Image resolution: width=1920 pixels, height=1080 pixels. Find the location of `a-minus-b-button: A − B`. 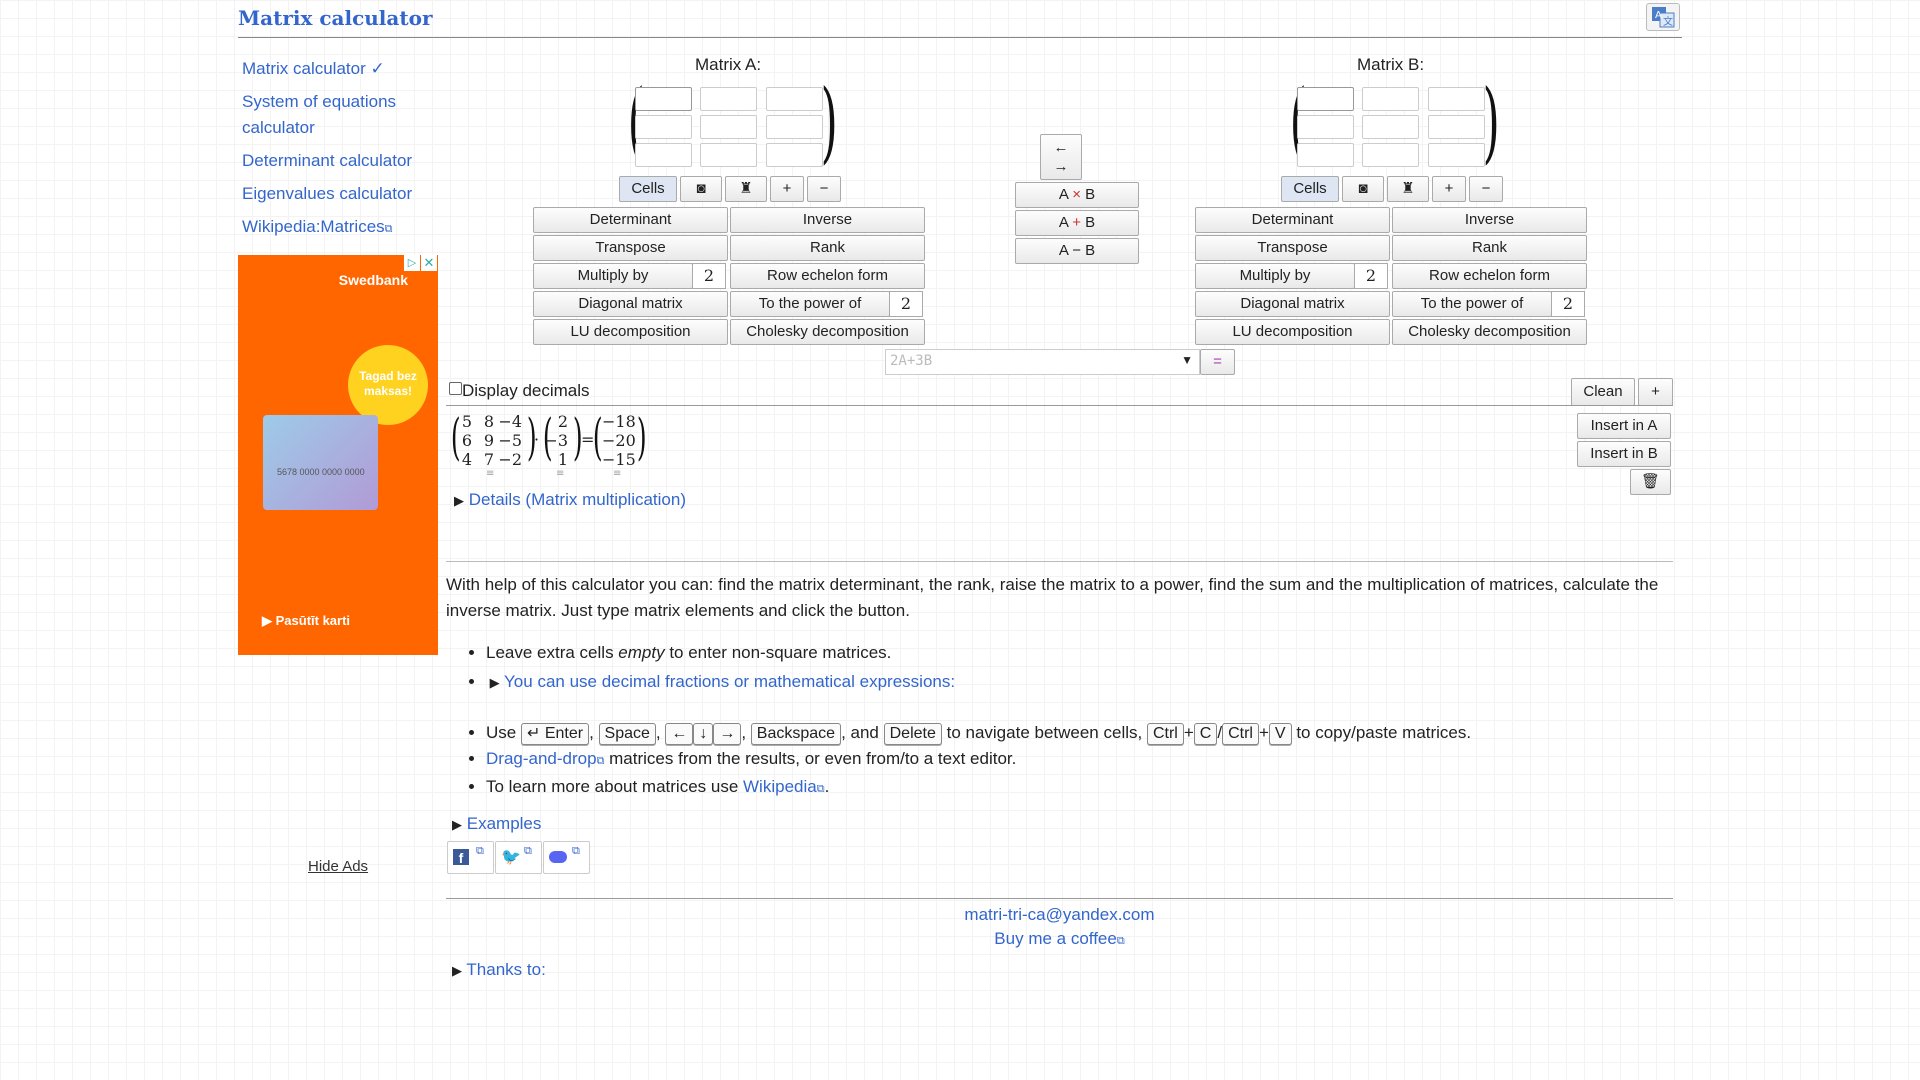

a-minus-b-button: A − B is located at coordinates (1077, 251).